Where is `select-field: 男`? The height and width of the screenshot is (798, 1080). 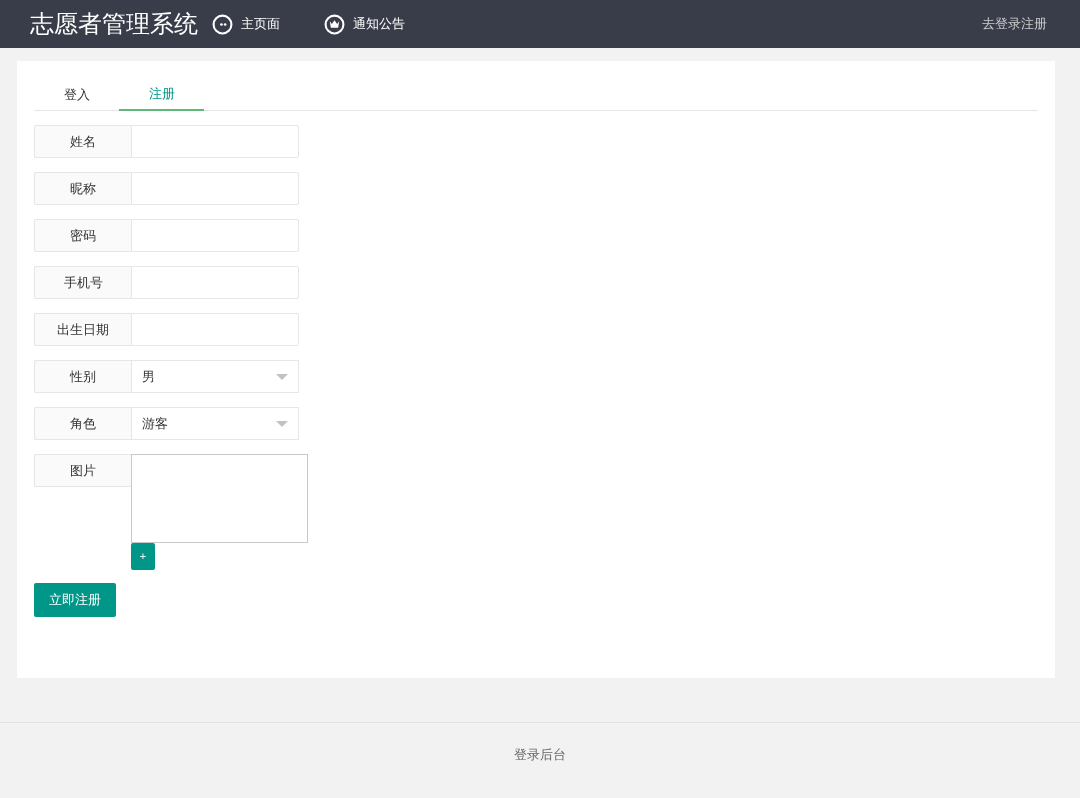
select-field: 男 is located at coordinates (215, 376).